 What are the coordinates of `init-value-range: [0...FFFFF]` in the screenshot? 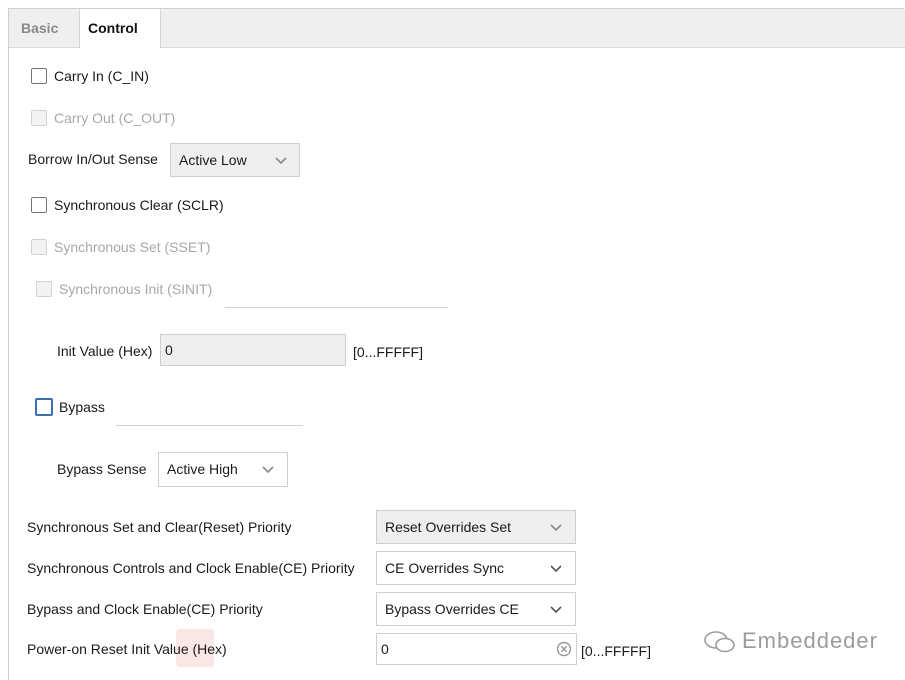 It's located at (388, 352).